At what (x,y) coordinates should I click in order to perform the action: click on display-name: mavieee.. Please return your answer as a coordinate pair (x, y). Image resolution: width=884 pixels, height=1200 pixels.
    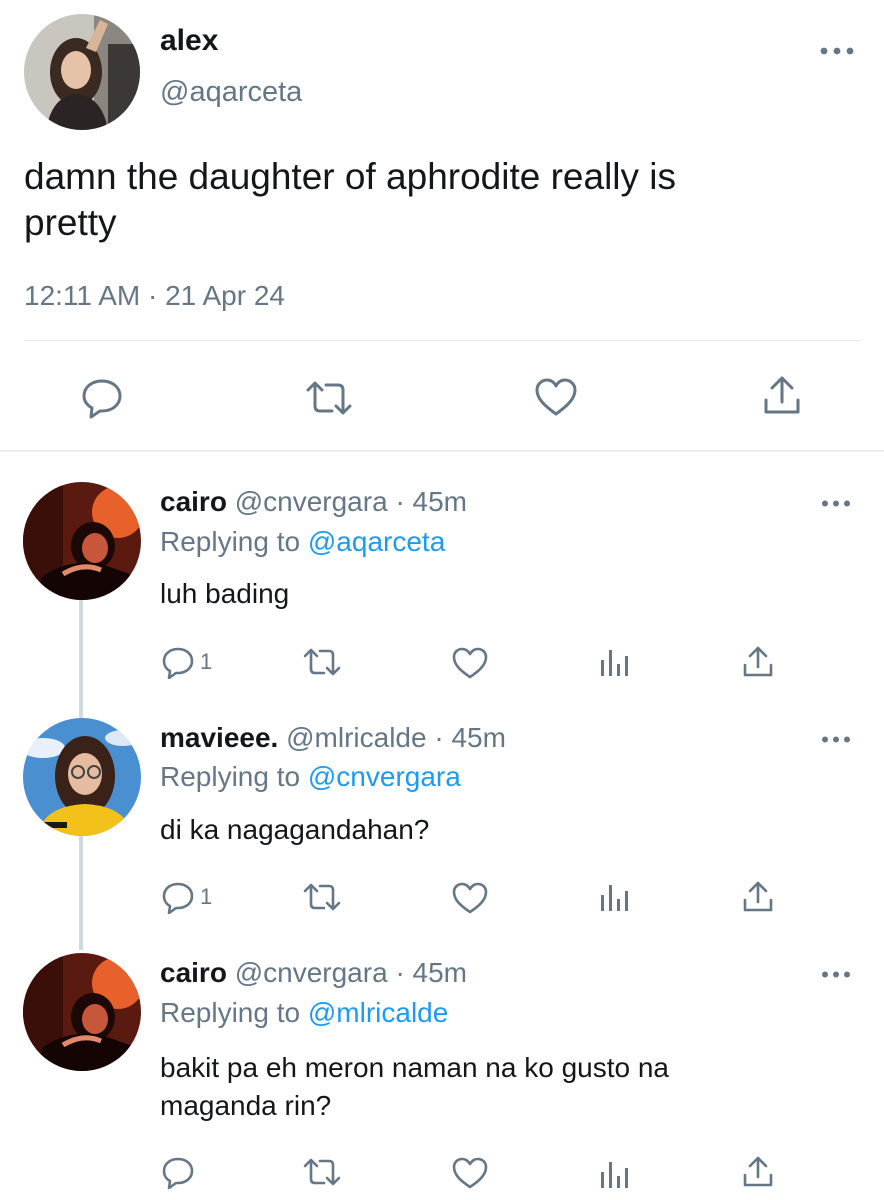
    Looking at the image, I should click on (219, 737).